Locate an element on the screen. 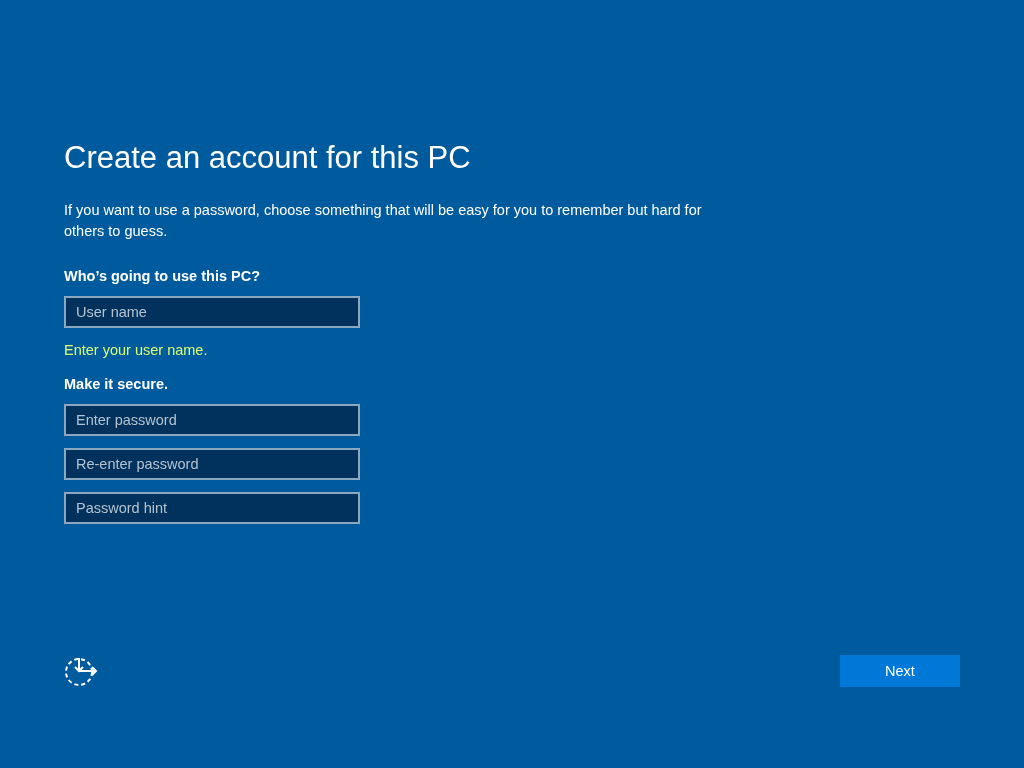 This screenshot has height=768, width=1024. input-field: Enter password is located at coordinates (212, 420).